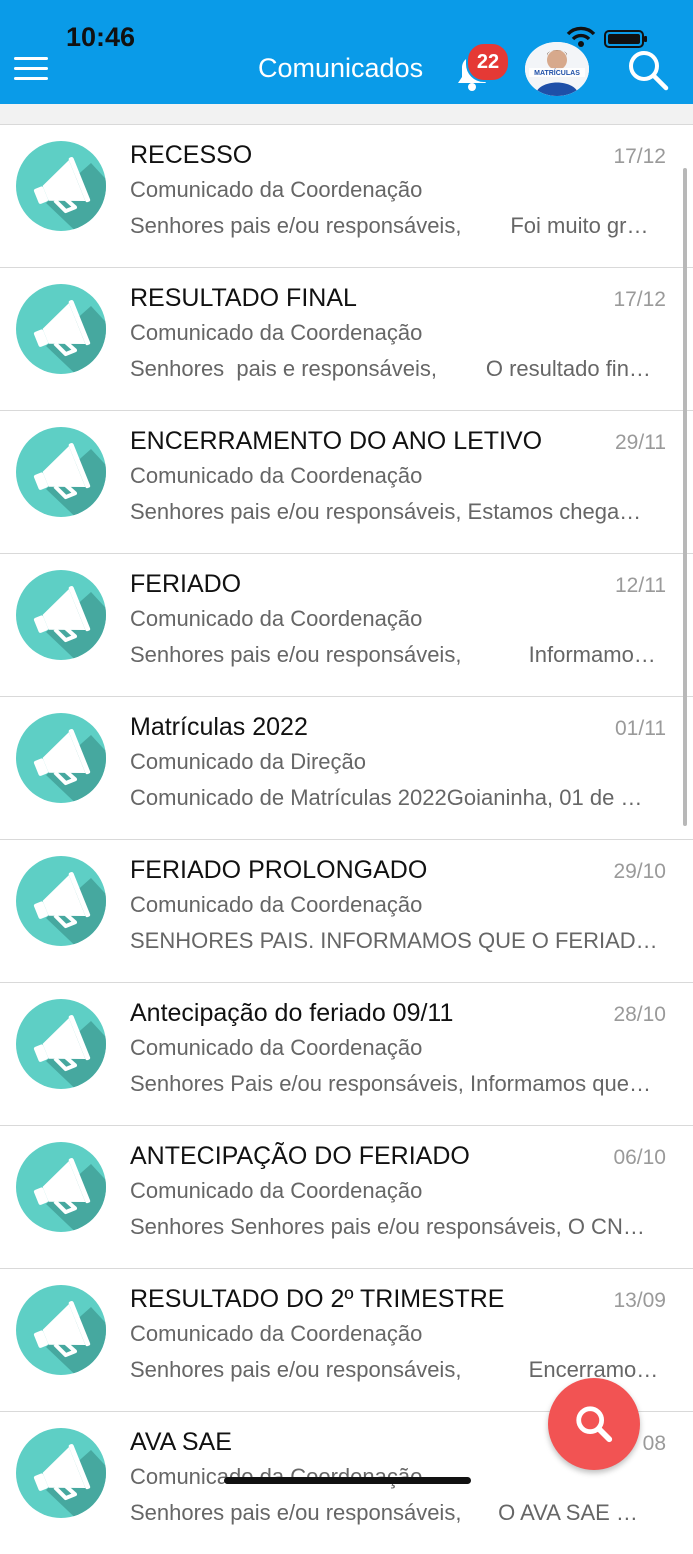 The image size is (693, 1554). What do you see at coordinates (640, 585) in the screenshot?
I see `message-date: 12/11` at bounding box center [640, 585].